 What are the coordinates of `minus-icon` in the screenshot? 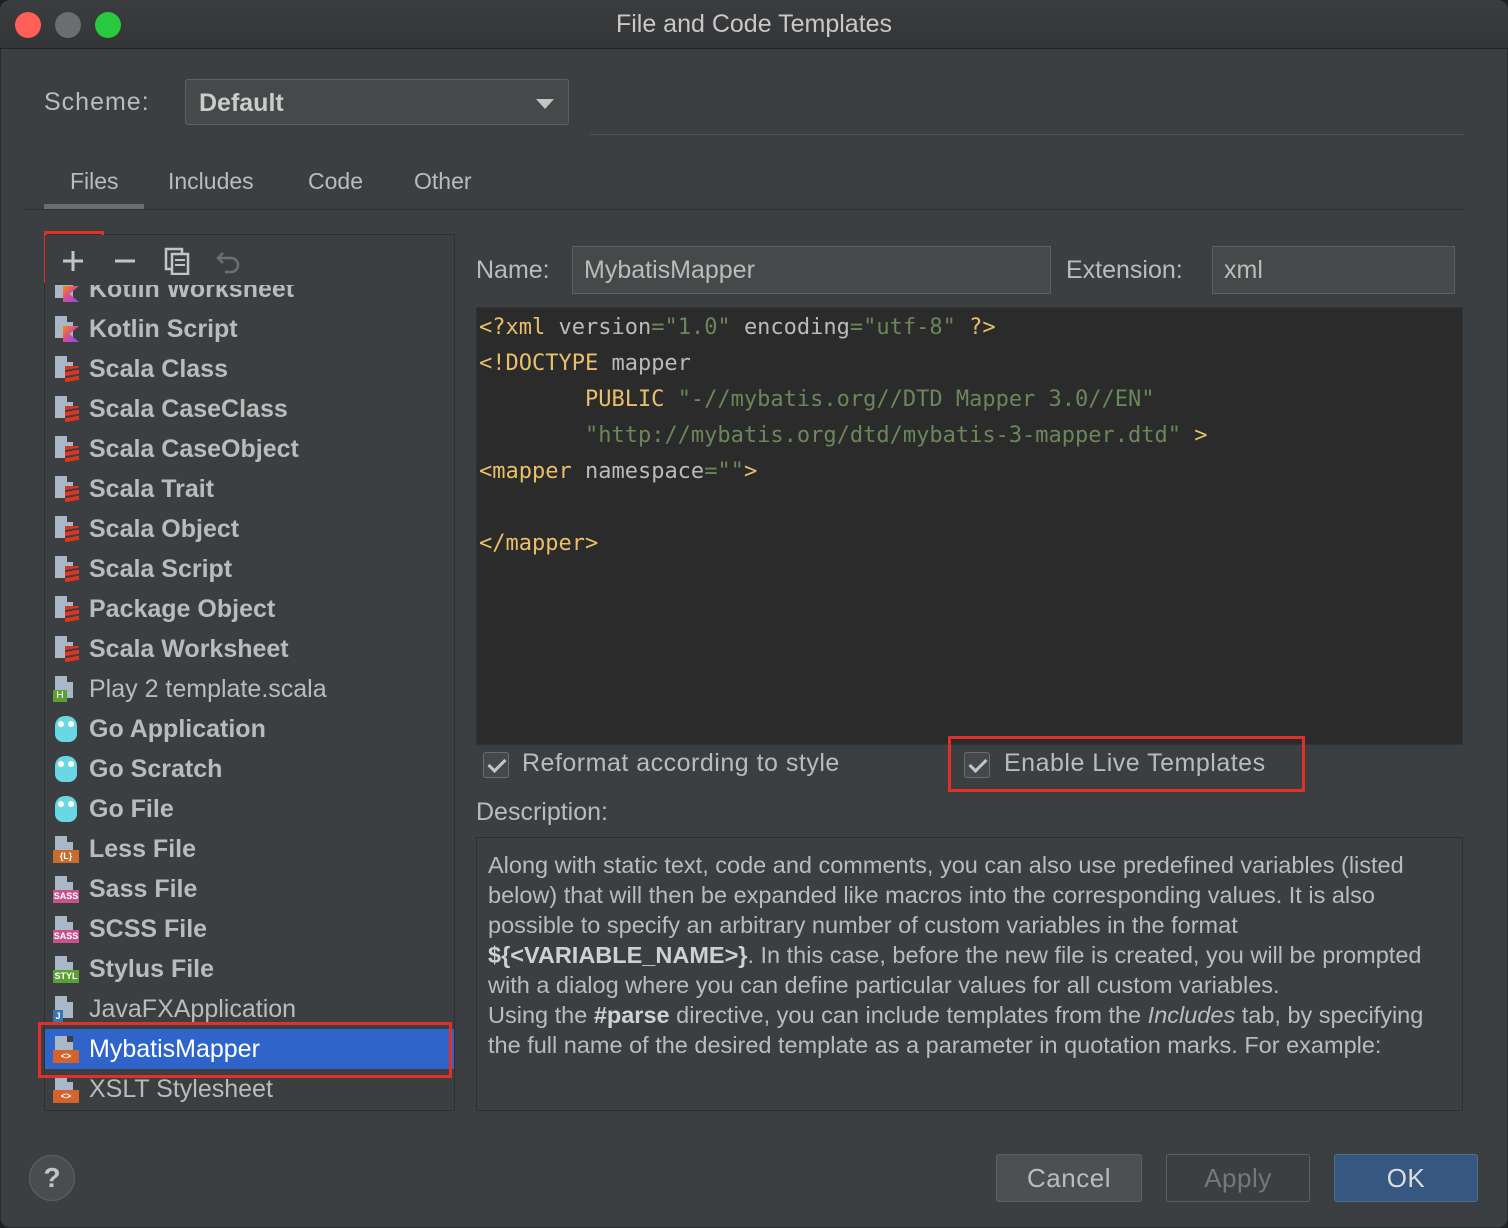 It's located at (125, 261).